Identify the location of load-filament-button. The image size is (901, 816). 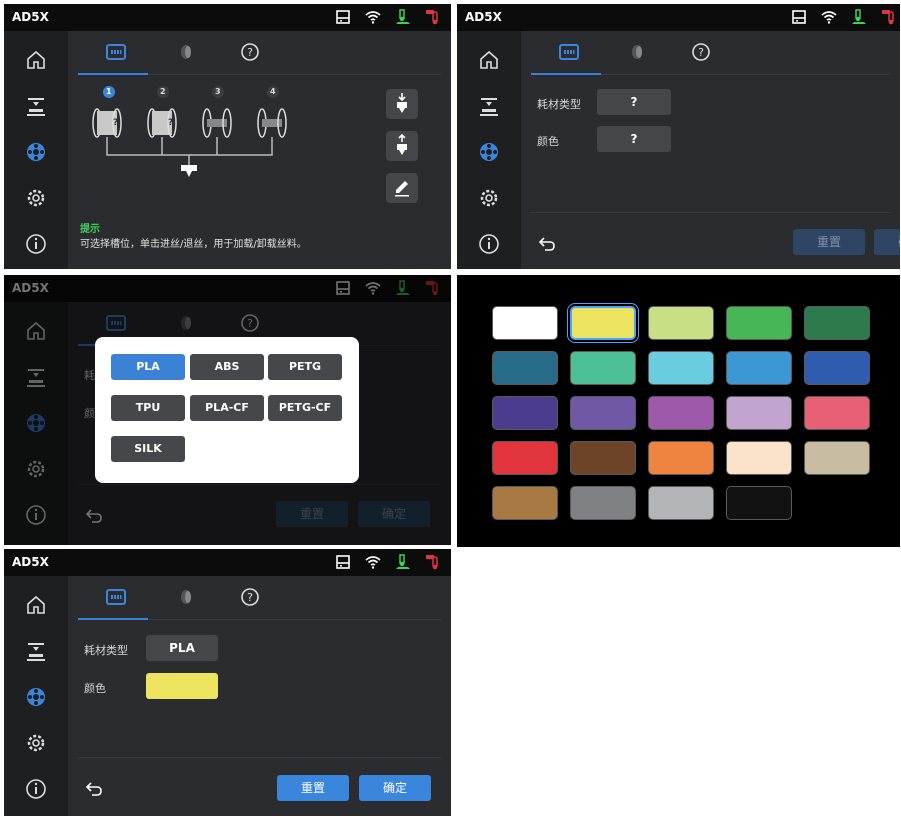
(402, 104).